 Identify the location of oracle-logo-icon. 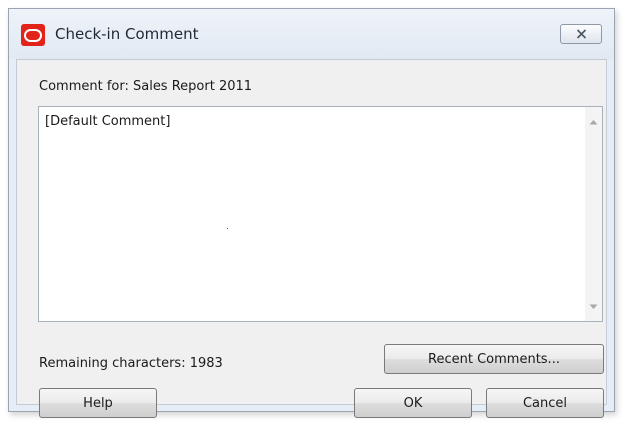
(33, 35).